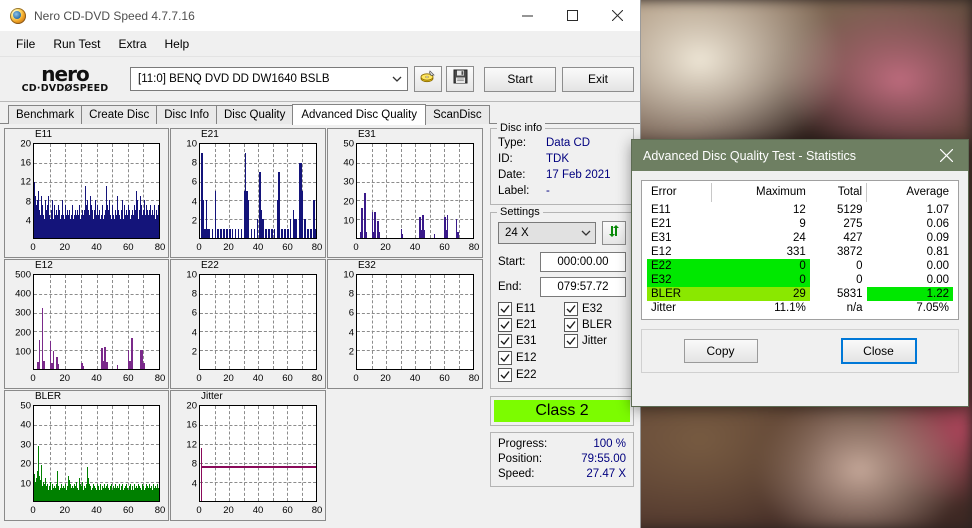 The width and height of the screenshot is (972, 528). I want to click on statistics-cell-error: E11, so click(661, 210).